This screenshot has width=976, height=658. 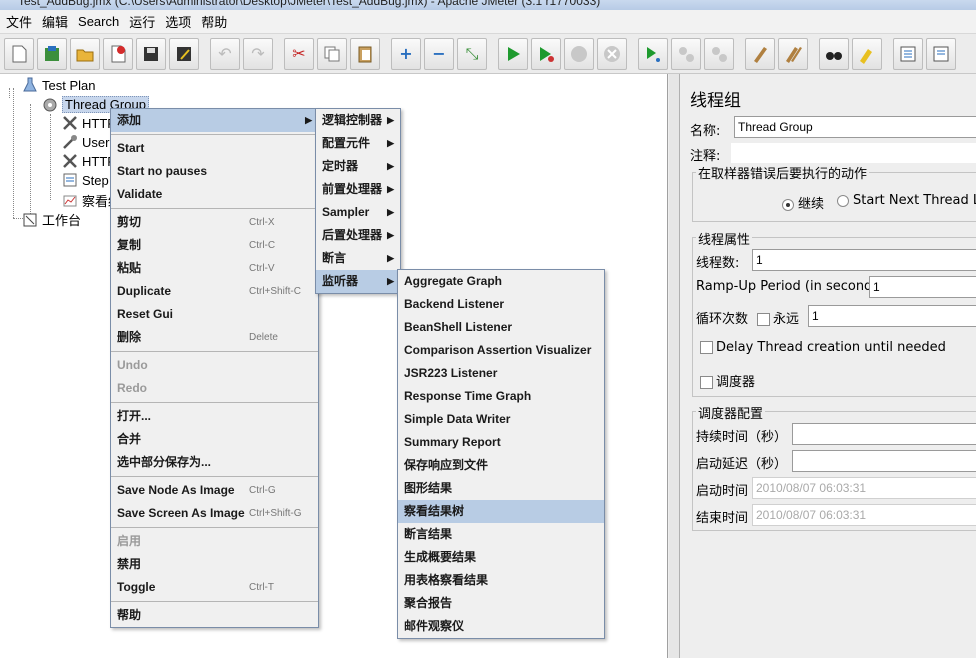 What do you see at coordinates (89, 161) in the screenshot?
I see `tree-node-http-2: HTTP` at bounding box center [89, 161].